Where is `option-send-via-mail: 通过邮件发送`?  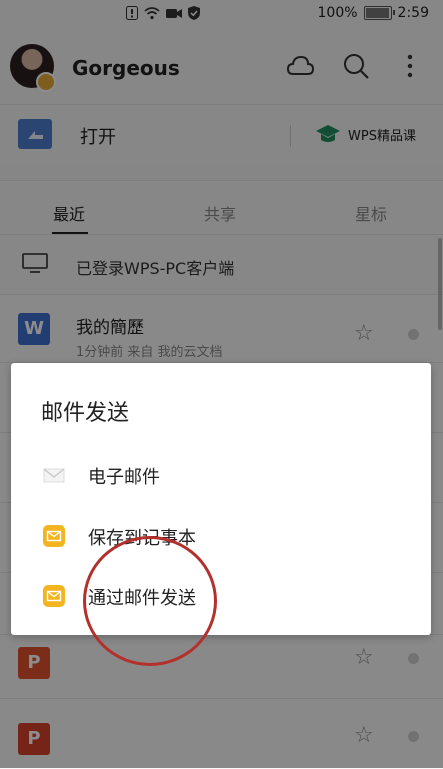
option-send-via-mail: 通过邮件发送 is located at coordinates (221, 596).